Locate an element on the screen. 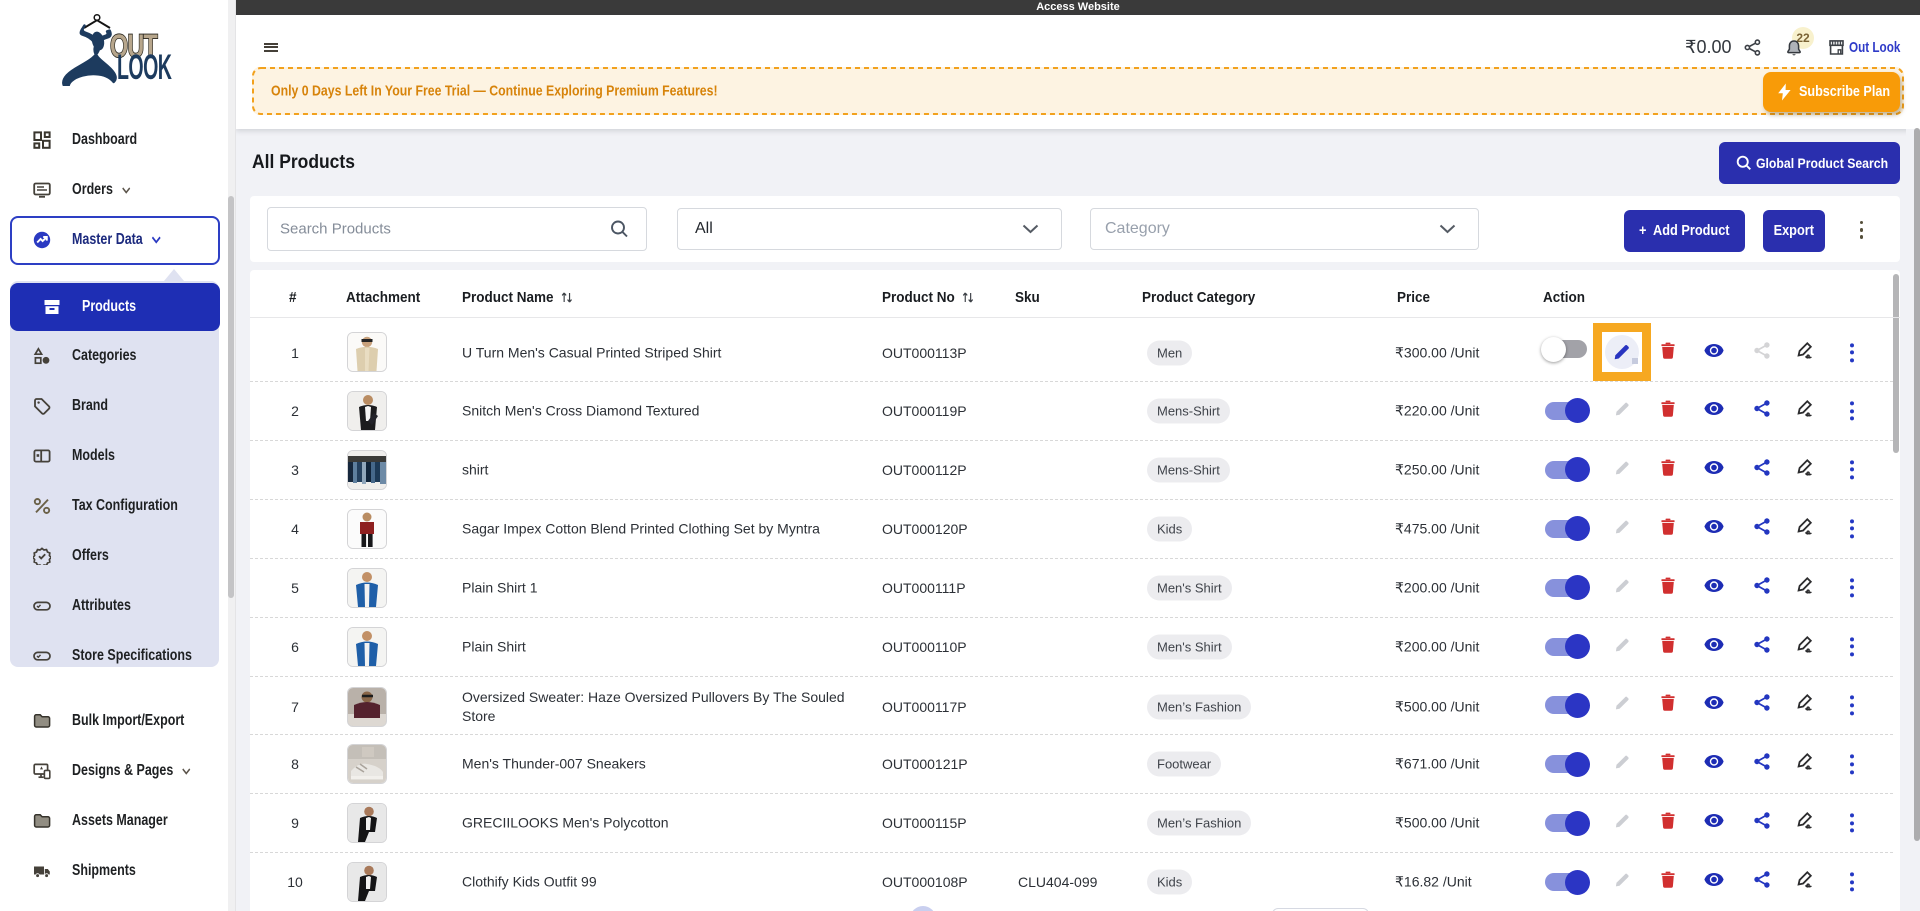 Image resolution: width=1920 pixels, height=911 pixels. svg-text: LOOK is located at coordinates (144, 67).